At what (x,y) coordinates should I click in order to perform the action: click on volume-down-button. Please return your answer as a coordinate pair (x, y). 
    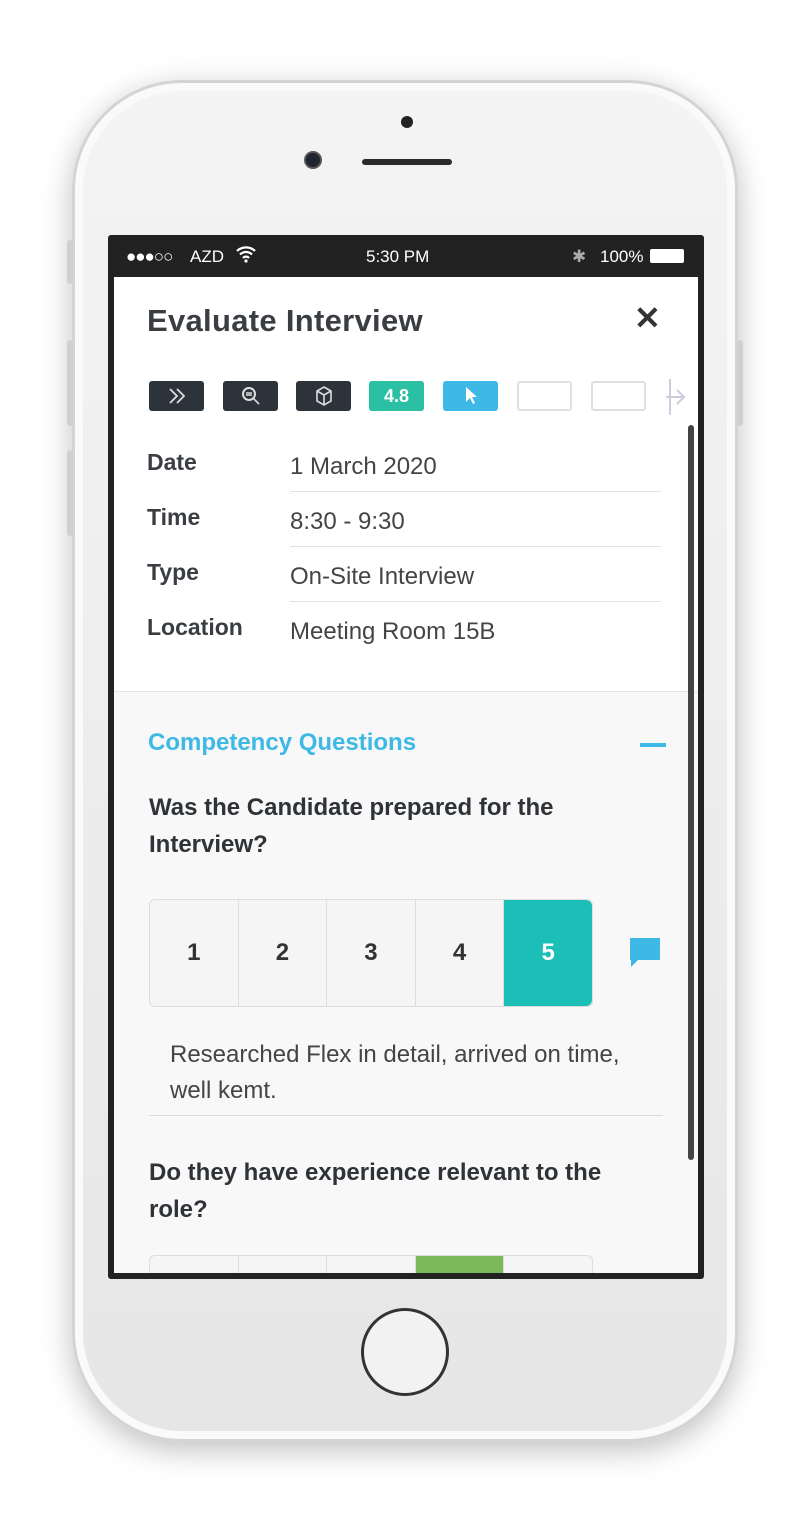
    Looking at the image, I should click on (70, 493).